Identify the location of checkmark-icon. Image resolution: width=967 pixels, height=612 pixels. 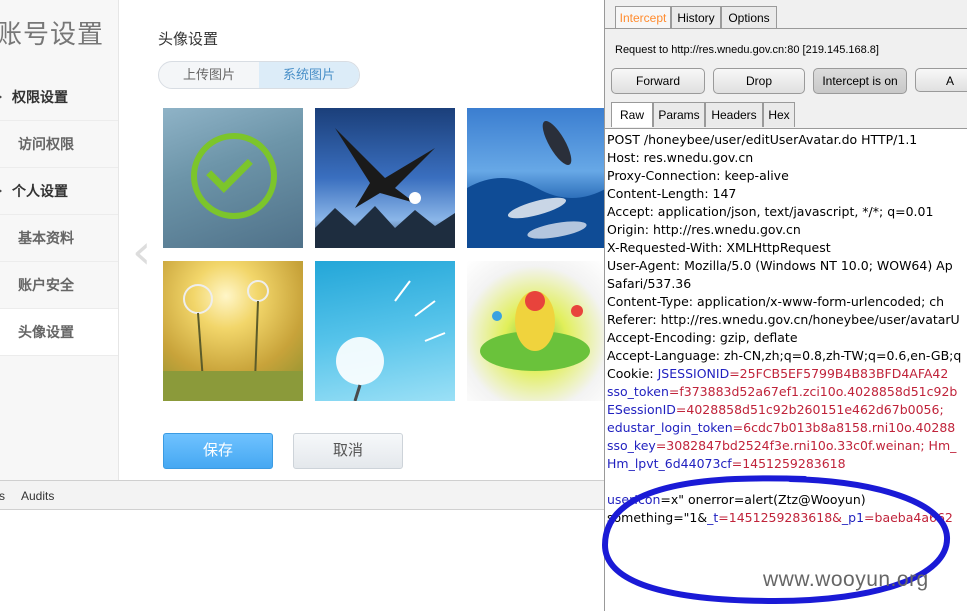
(234, 176).